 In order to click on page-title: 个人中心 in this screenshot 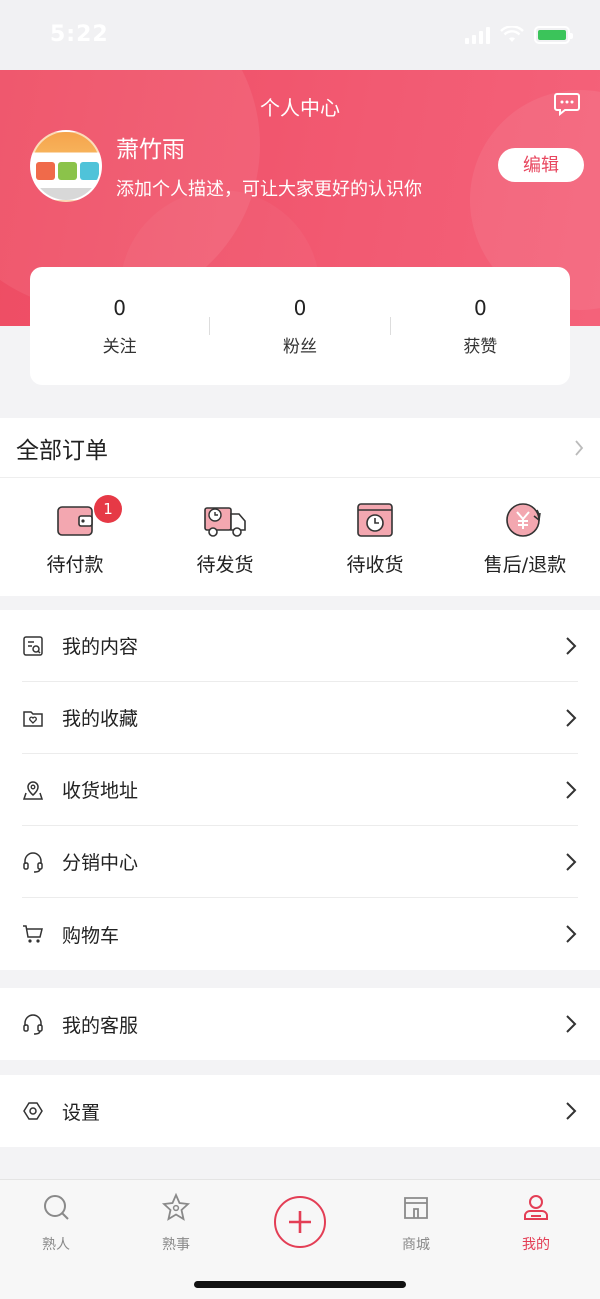, I will do `click(300, 108)`.